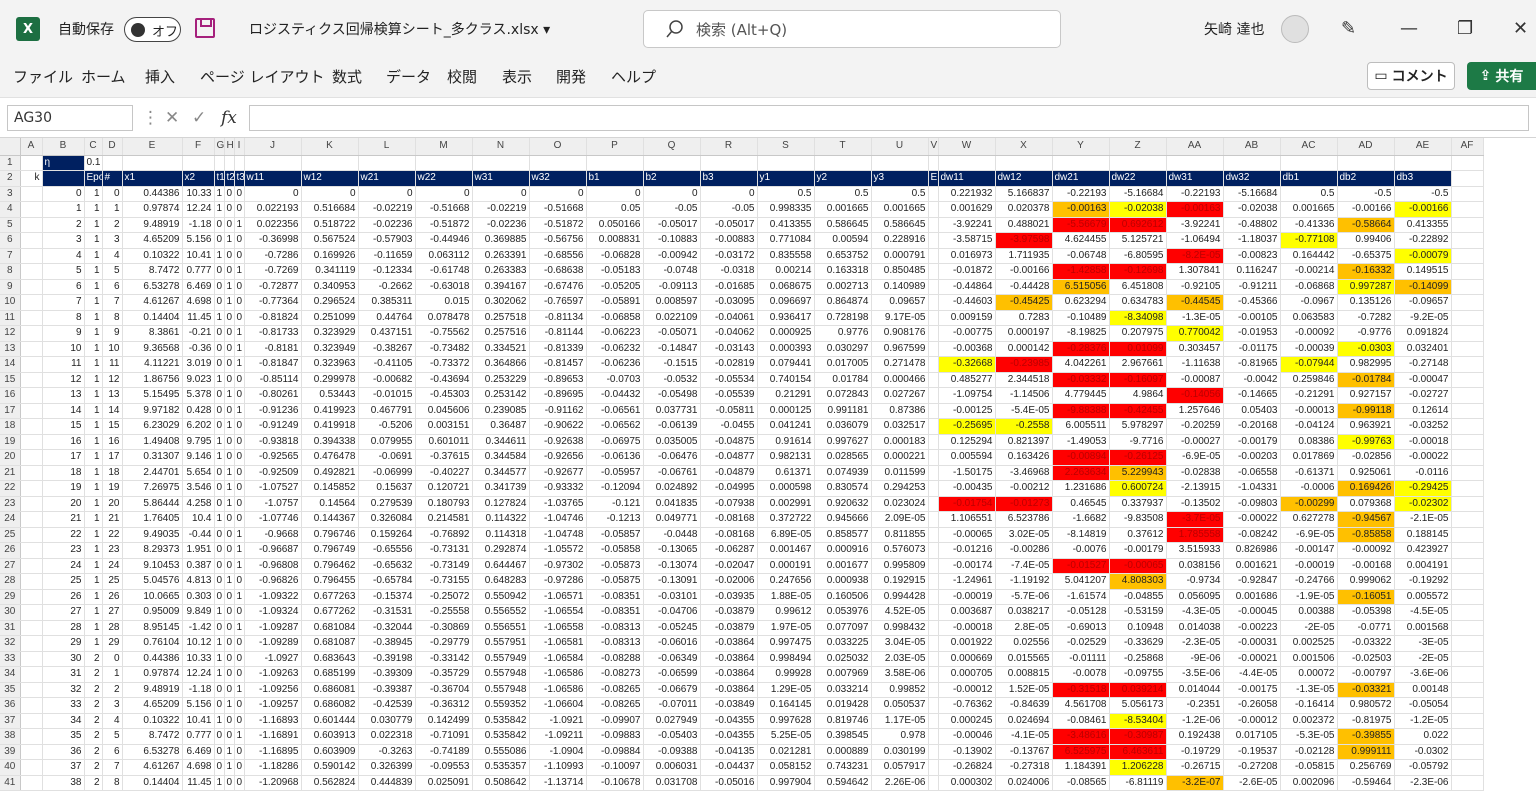  Describe the element at coordinates (967, 597) in the screenshot. I see `cell: -0.00019` at that location.